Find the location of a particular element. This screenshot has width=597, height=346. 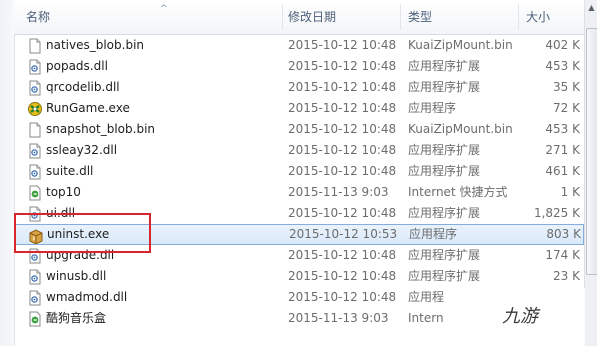

file-name: RunGame.exe is located at coordinates (88, 108).